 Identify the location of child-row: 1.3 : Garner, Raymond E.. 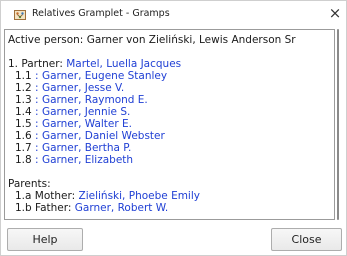
(81, 100).